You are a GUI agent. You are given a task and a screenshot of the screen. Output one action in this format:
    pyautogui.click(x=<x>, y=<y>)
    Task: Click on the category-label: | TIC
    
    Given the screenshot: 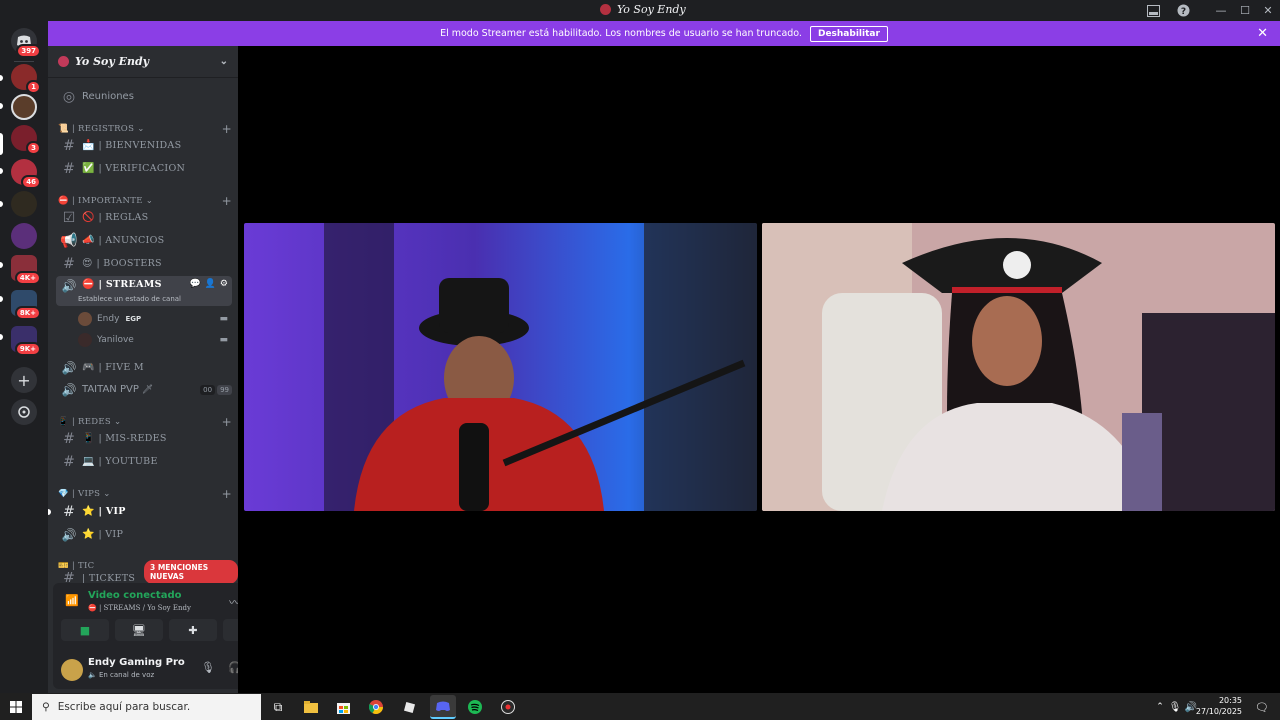 What is the action you would take?
    pyautogui.click(x=83, y=566)
    